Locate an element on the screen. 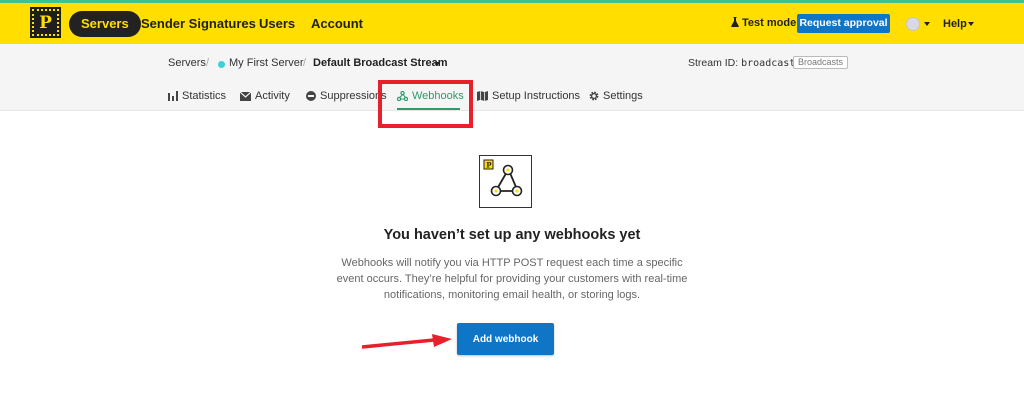 This screenshot has width=1024, height=408. test-mode-label: Test mode is located at coordinates (769, 23).